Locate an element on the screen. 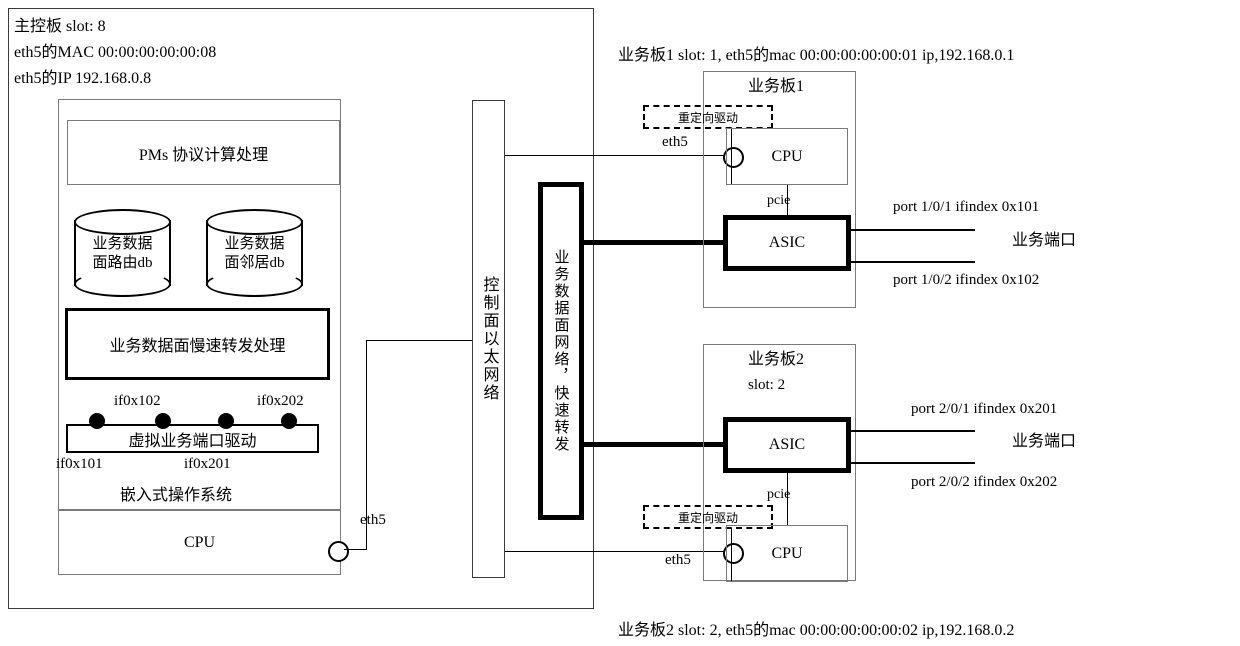 The height and width of the screenshot is (646, 1240). data-plane-network-label: 业务数据面网络，快速转发 is located at coordinates (560, 351).